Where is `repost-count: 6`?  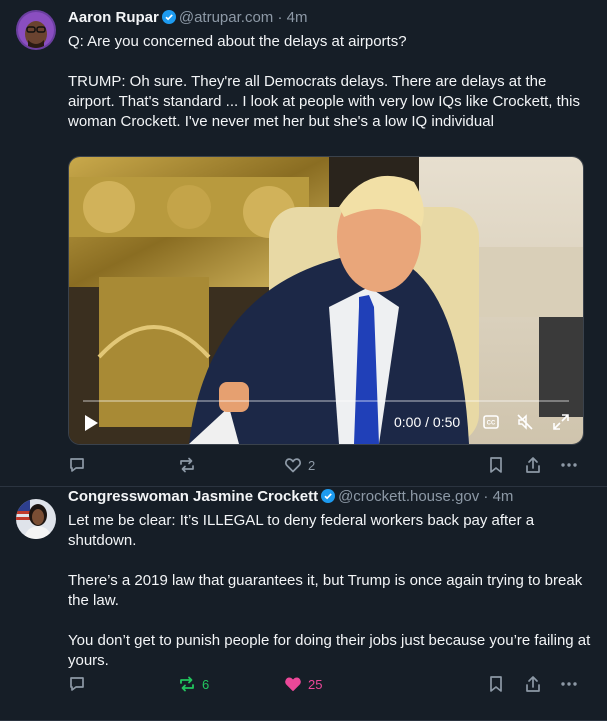
repost-count: 6 is located at coordinates (206, 684).